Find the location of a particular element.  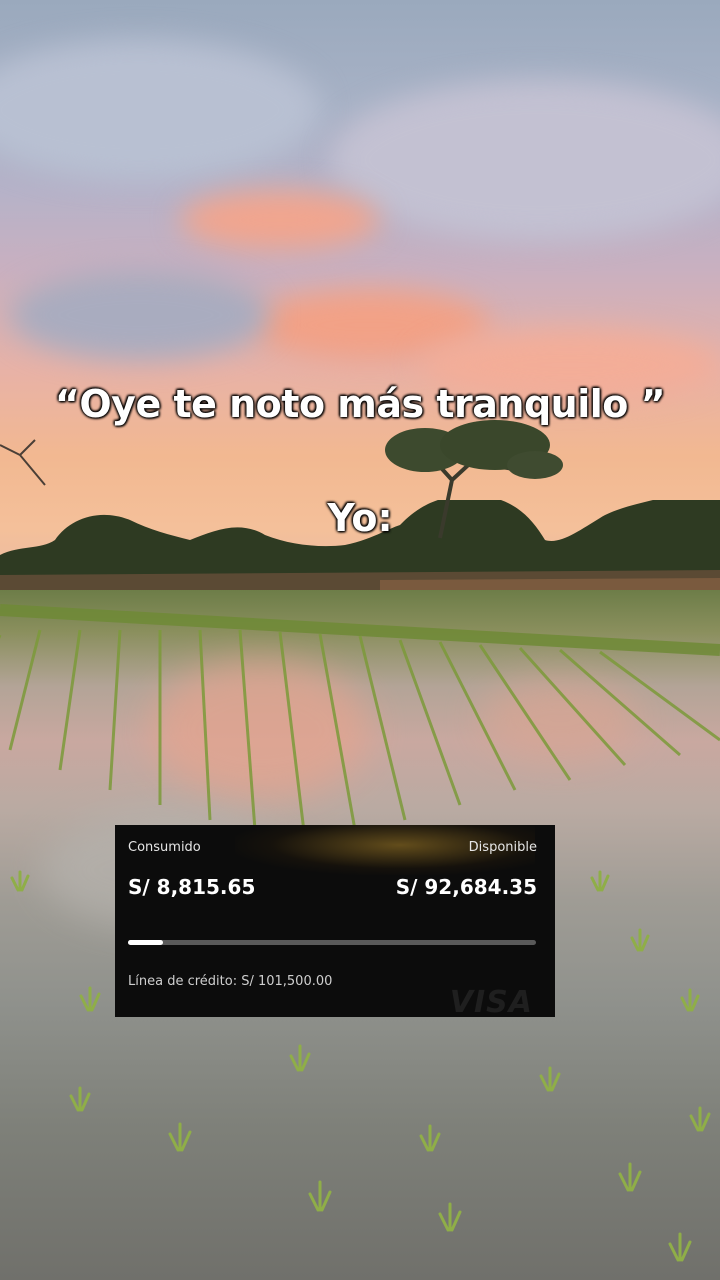

consumed-label: Consumido is located at coordinates (164, 847).